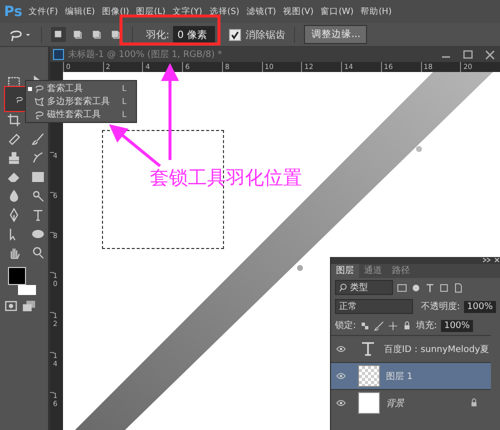 The image size is (500, 430). I want to click on blend-mode-dropdown: 正常, so click(374, 306).